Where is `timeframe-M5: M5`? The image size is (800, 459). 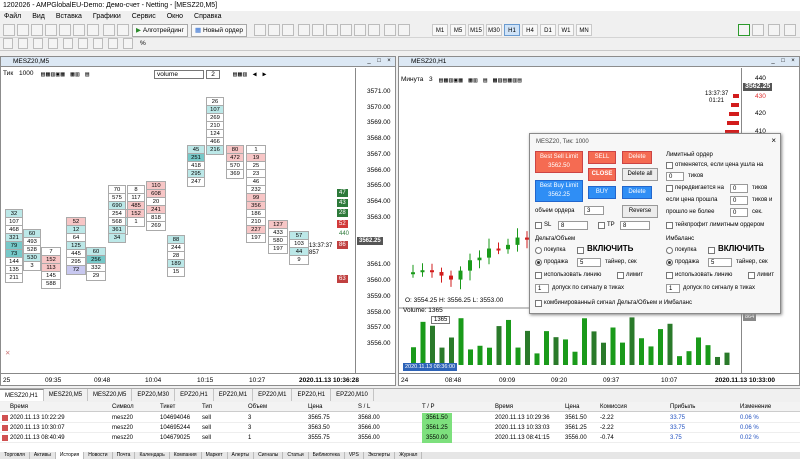 timeframe-M5: M5 is located at coordinates (458, 30).